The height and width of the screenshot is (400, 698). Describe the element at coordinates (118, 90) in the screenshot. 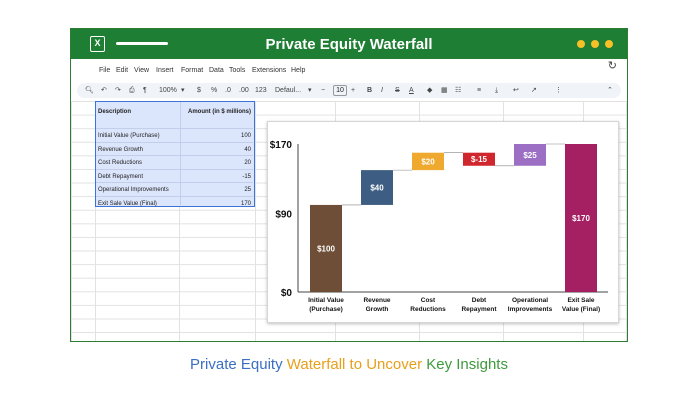

I see `redo-icon: ↷` at that location.